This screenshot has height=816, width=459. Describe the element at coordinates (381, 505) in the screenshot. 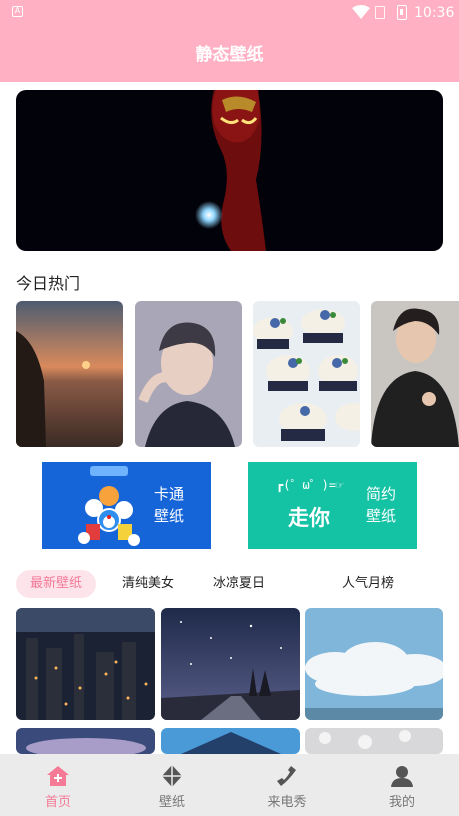

I see `promo-simple-label: 简约 壁纸` at that location.